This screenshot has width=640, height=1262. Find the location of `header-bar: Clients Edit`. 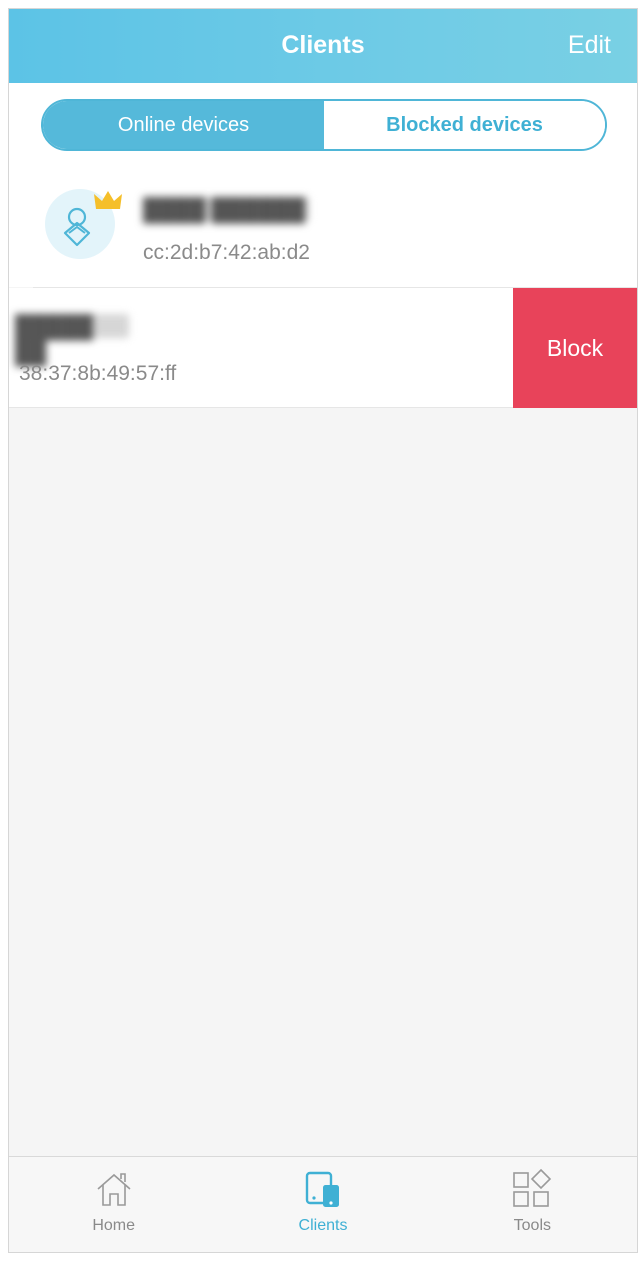

header-bar: Clients Edit is located at coordinates (323, 46).